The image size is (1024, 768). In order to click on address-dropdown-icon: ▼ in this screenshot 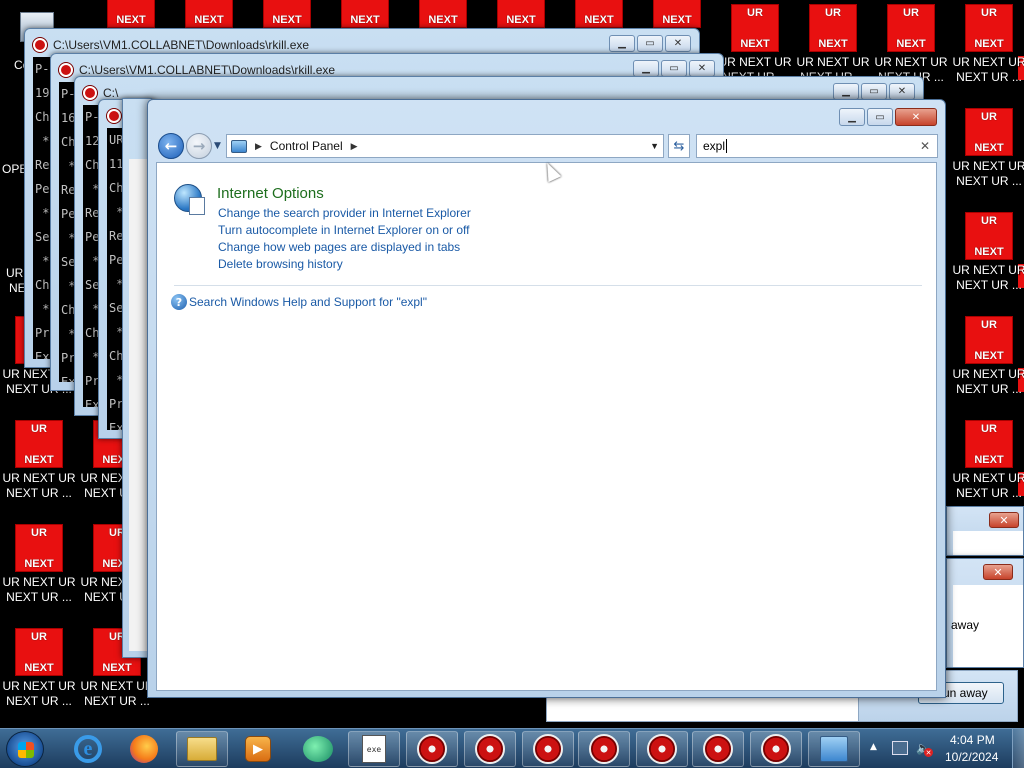, I will do `click(654, 146)`.